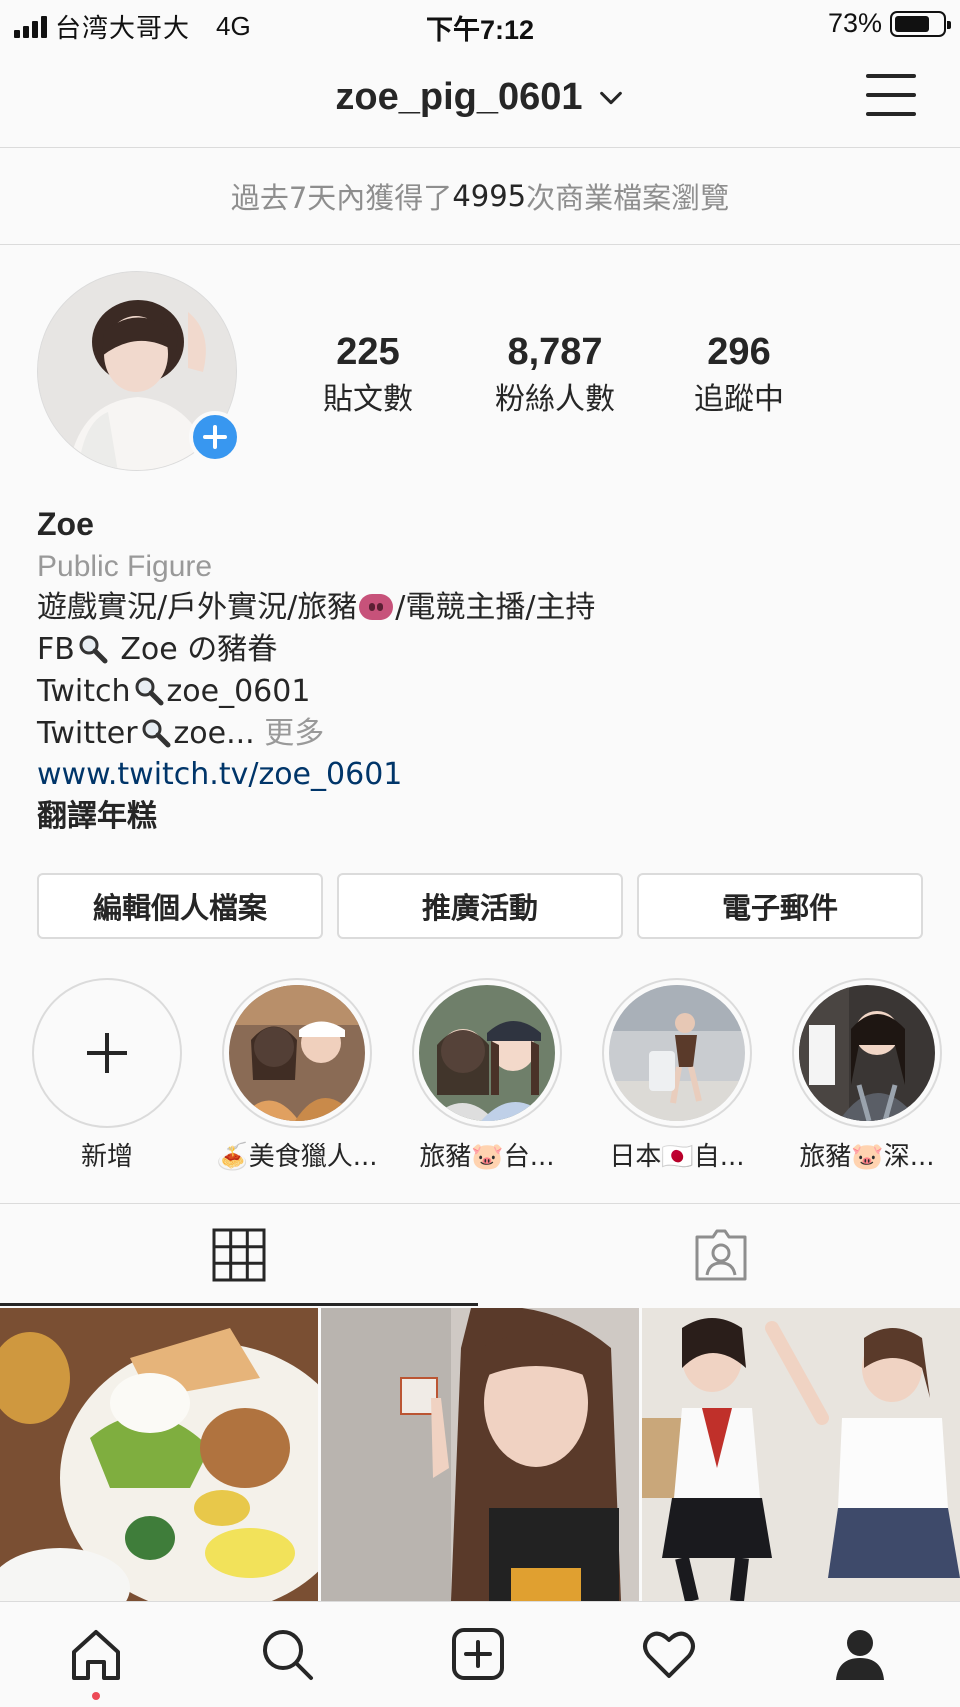 Image resolution: width=960 pixels, height=1707 pixels. I want to click on bottom-nav, so click(480, 1654).